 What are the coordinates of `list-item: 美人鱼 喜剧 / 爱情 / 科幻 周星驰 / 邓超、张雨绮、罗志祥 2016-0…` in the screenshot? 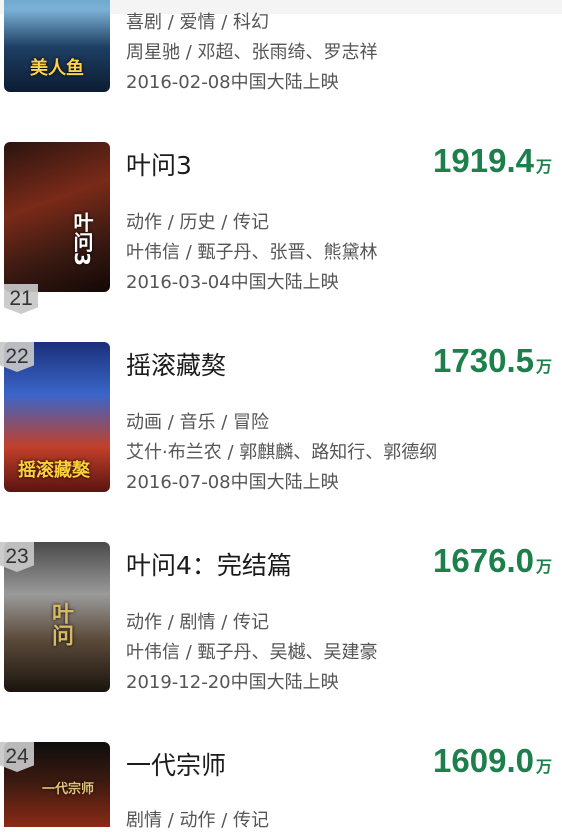 It's located at (281, 50).